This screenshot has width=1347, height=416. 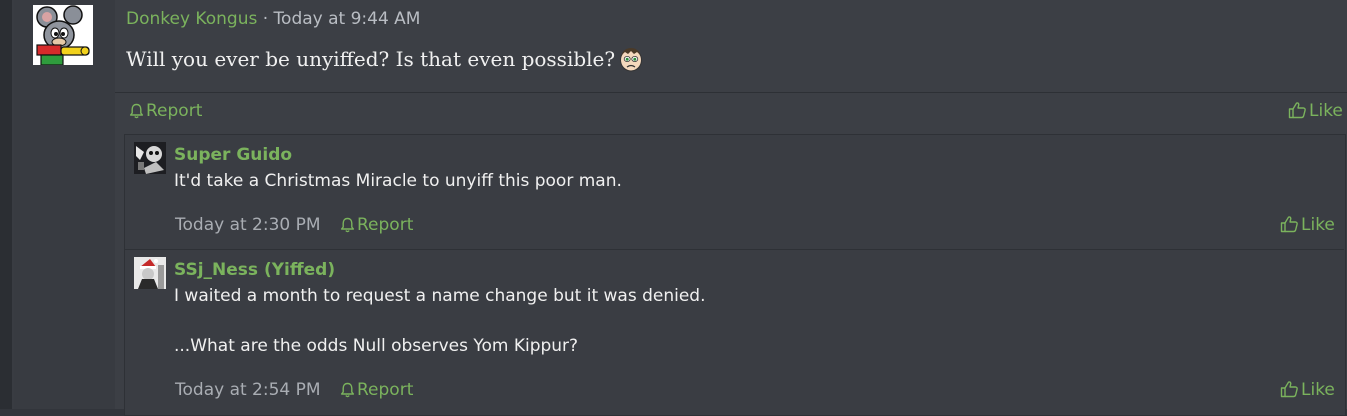 I want to click on like-label: Like, so click(x=1326, y=111).